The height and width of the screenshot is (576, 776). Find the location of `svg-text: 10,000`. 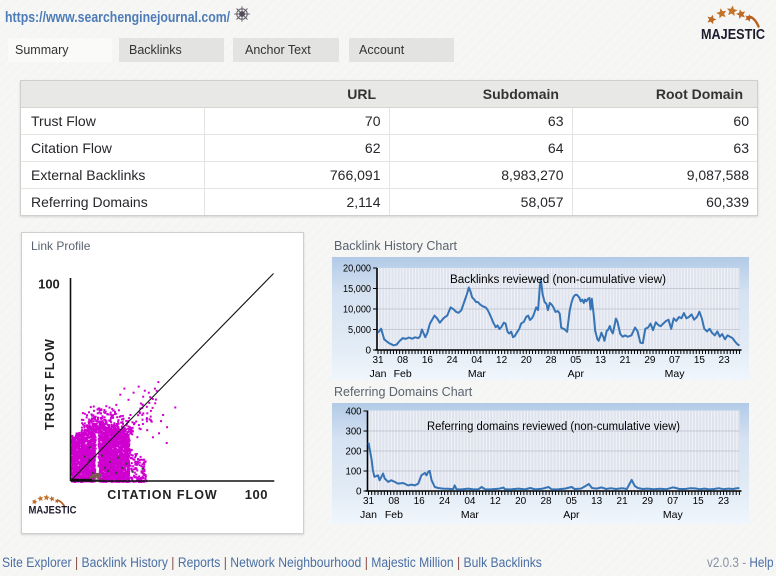

svg-text: 10,000 is located at coordinates (357, 310).